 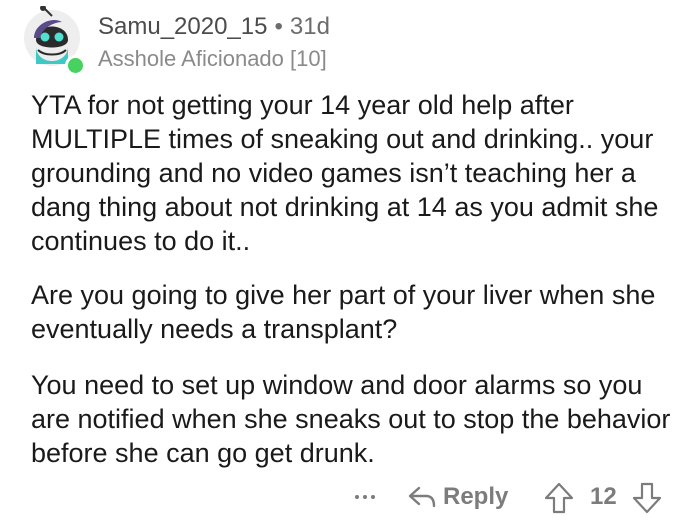 I want to click on downvote-arrow-icon, so click(x=647, y=498).